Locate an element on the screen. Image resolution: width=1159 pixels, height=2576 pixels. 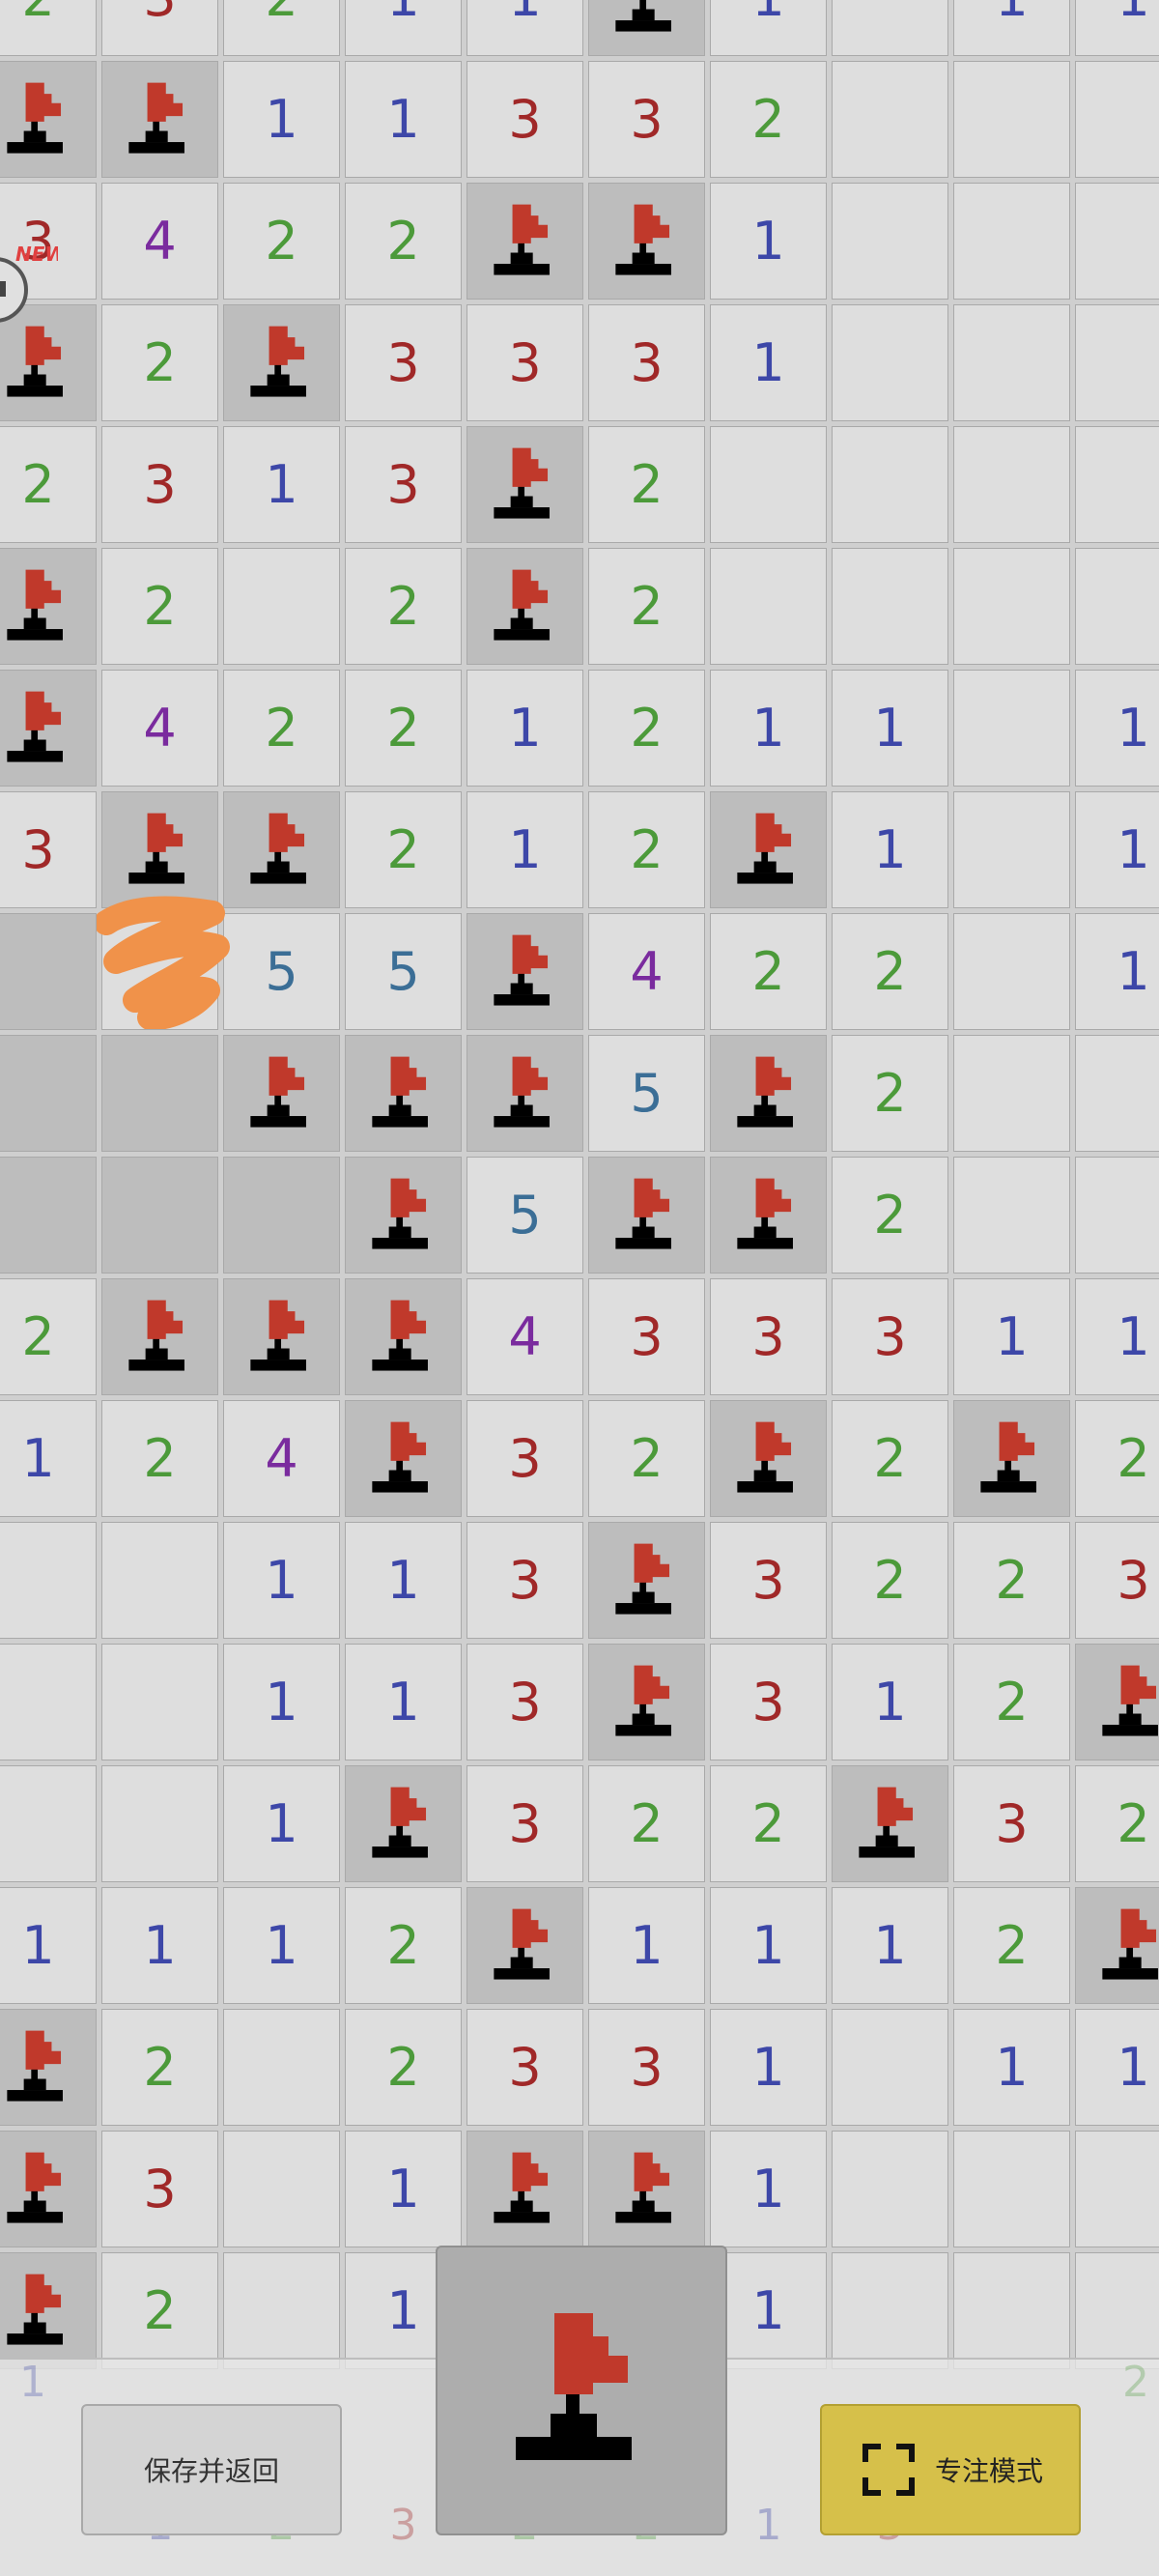
focus-mode-button: 专注模式 is located at coordinates (950, 2470).